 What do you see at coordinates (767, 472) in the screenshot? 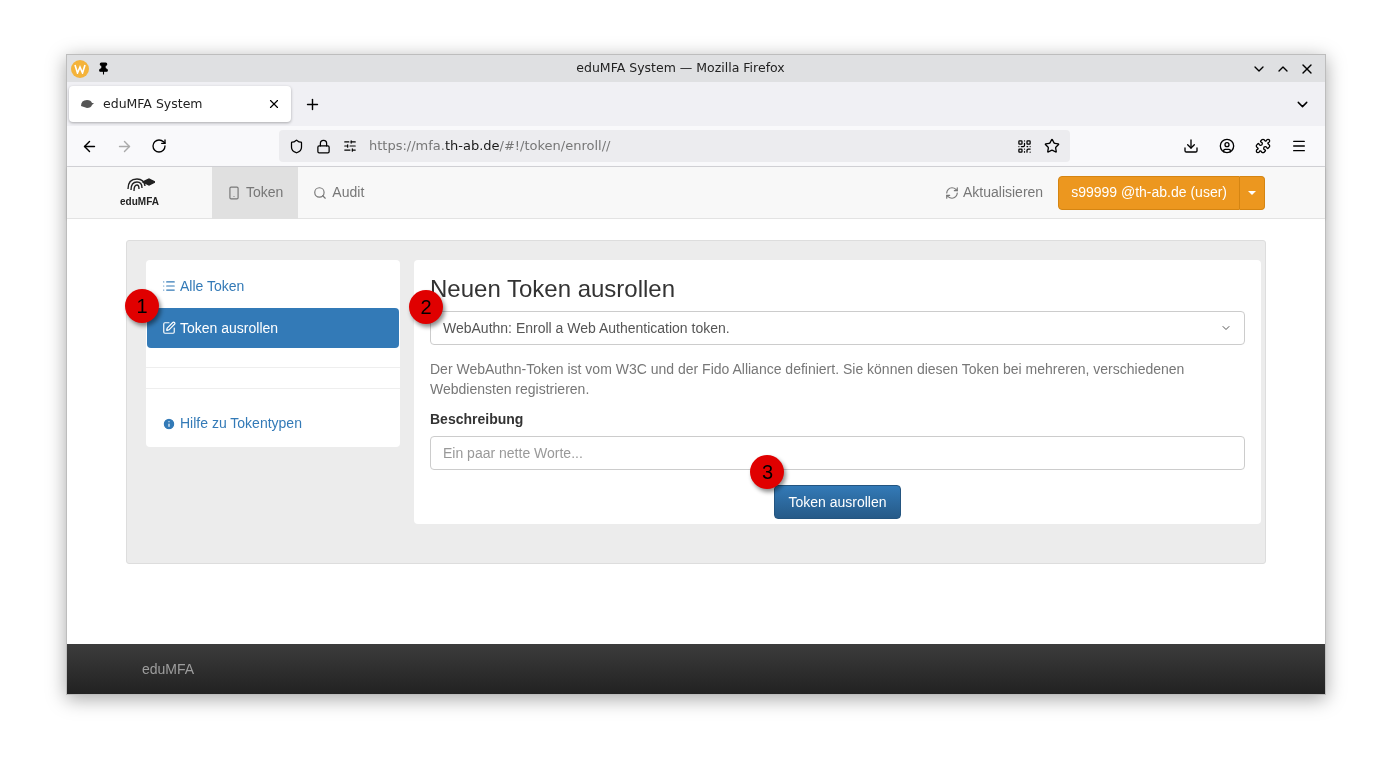
I see `callout-number: 3` at bounding box center [767, 472].